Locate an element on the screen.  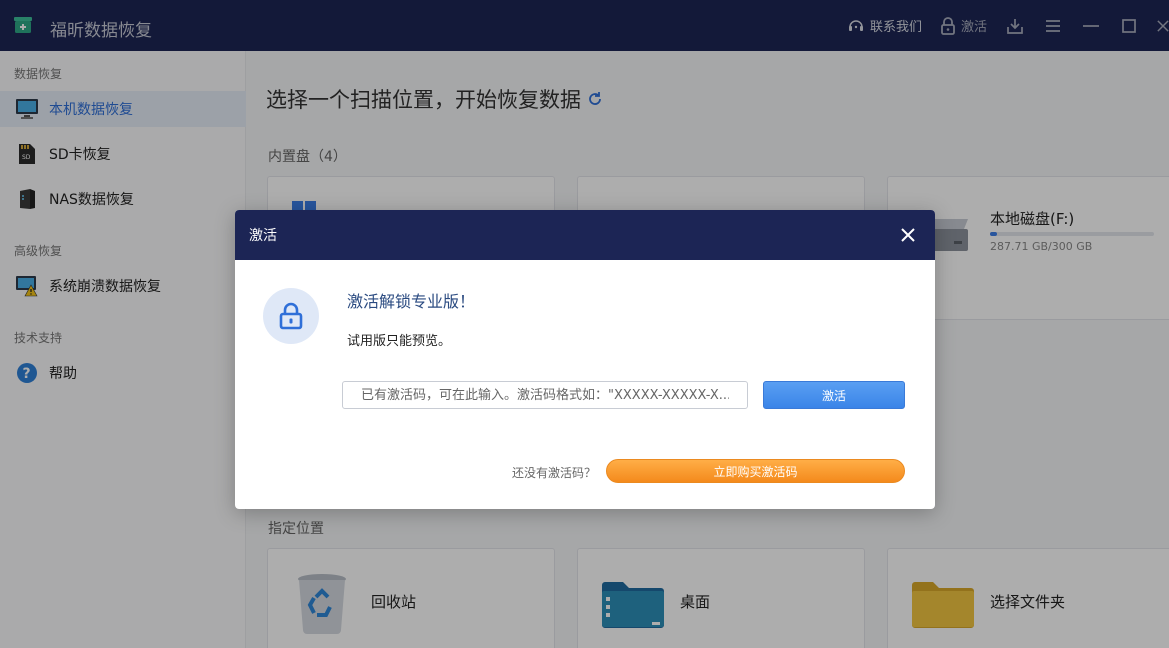
dialog-header-title: 激活 is located at coordinates (263, 236).